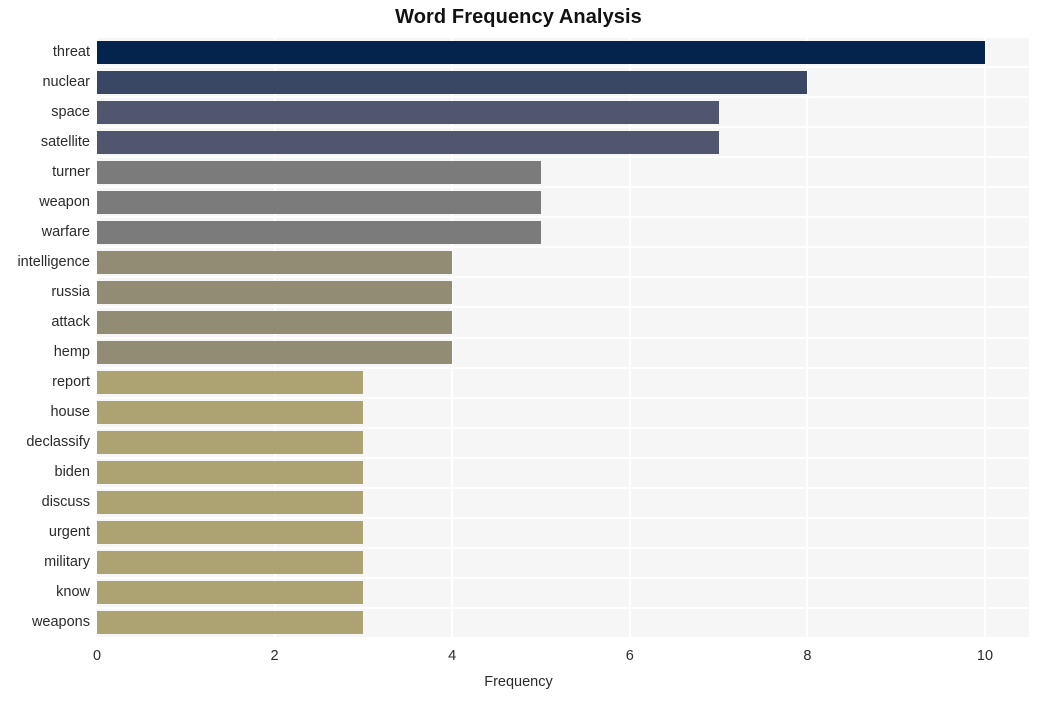 Image resolution: width=1037 pixels, height=701 pixels. I want to click on y-tick-label-attack: attack, so click(70, 321).